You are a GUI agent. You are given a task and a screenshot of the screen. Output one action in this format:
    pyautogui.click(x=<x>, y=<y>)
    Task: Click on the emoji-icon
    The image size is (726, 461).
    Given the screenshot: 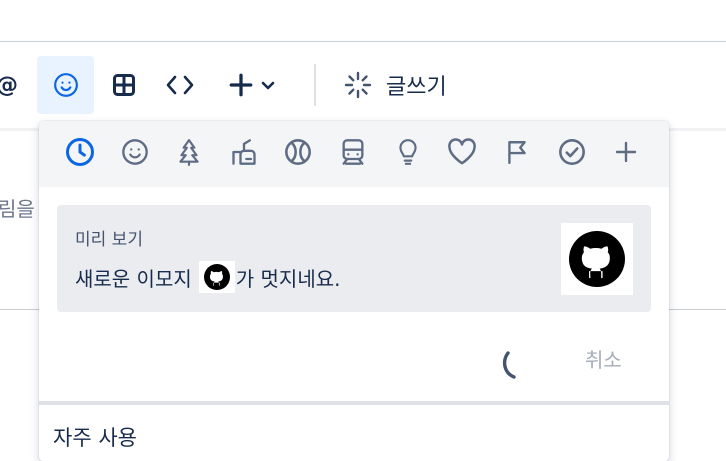 What is the action you would take?
    pyautogui.click(x=65, y=85)
    